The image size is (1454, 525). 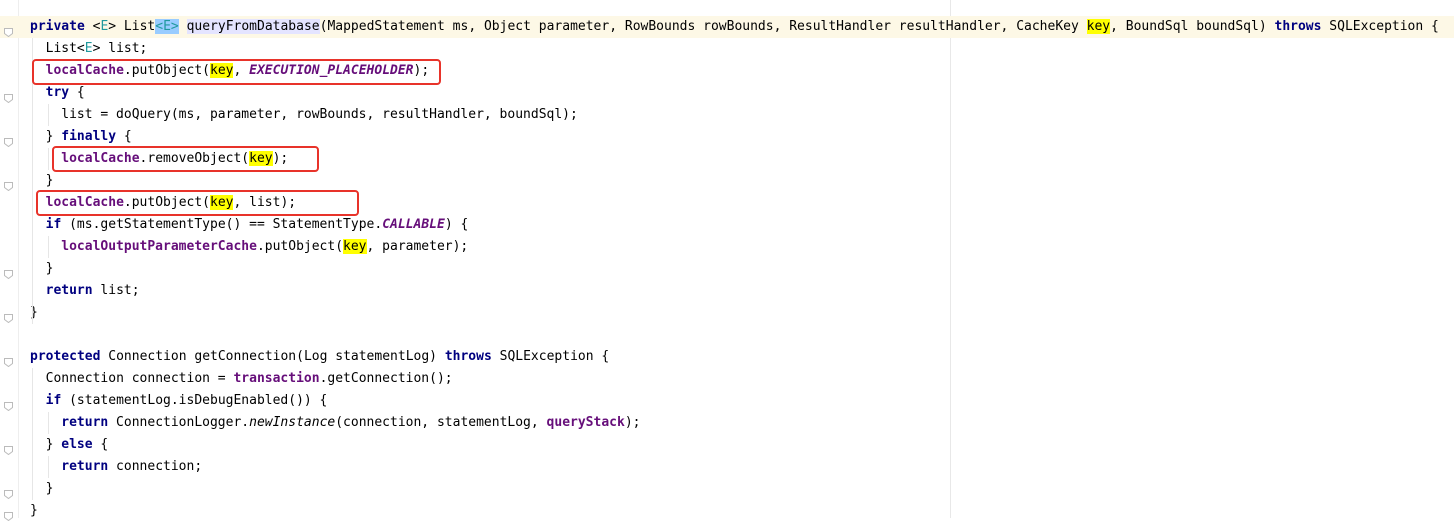 I want to click on code-line: List<E> list;, so click(x=727, y=49).